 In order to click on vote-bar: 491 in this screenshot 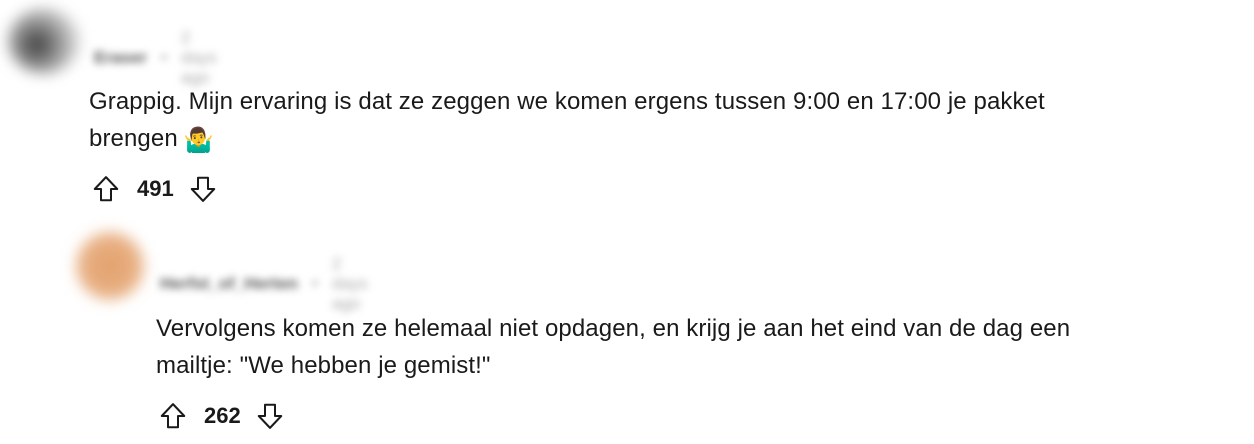, I will do `click(154, 189)`.